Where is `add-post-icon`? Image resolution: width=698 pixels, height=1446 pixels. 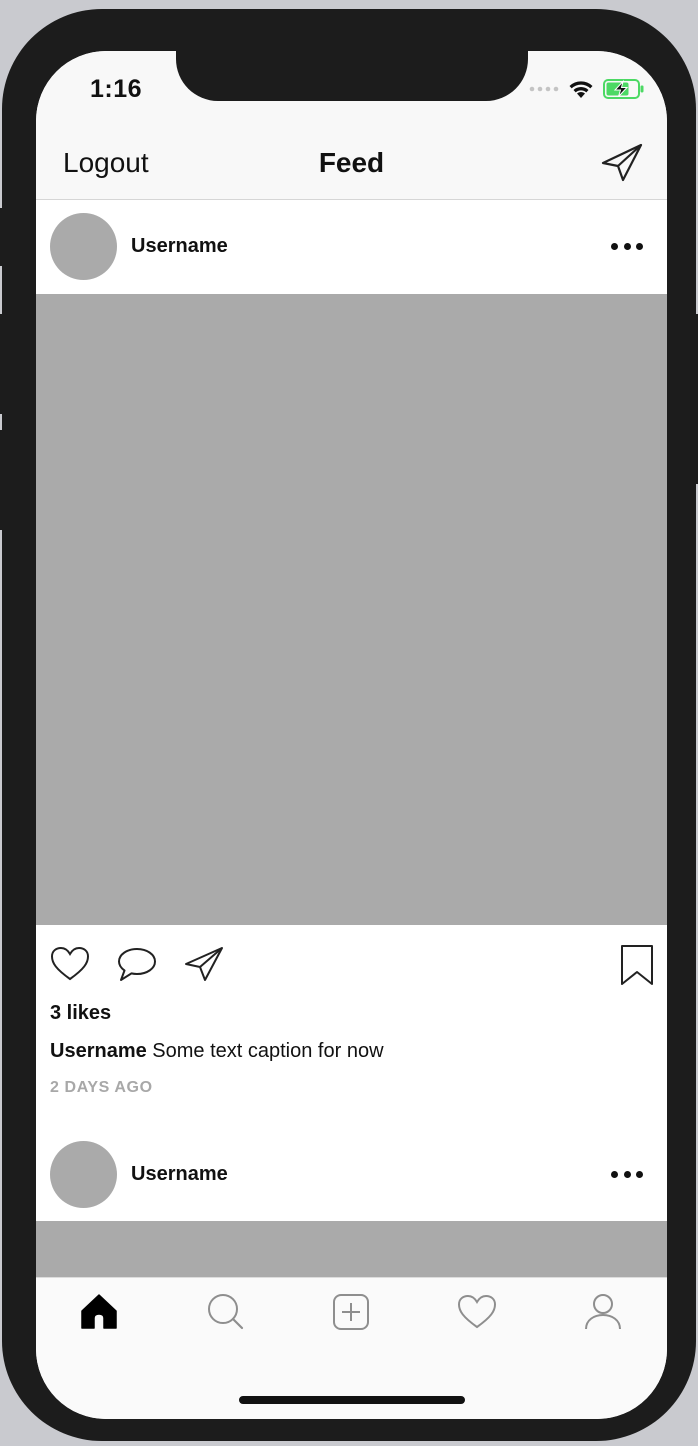 add-post-icon is located at coordinates (351, 1312).